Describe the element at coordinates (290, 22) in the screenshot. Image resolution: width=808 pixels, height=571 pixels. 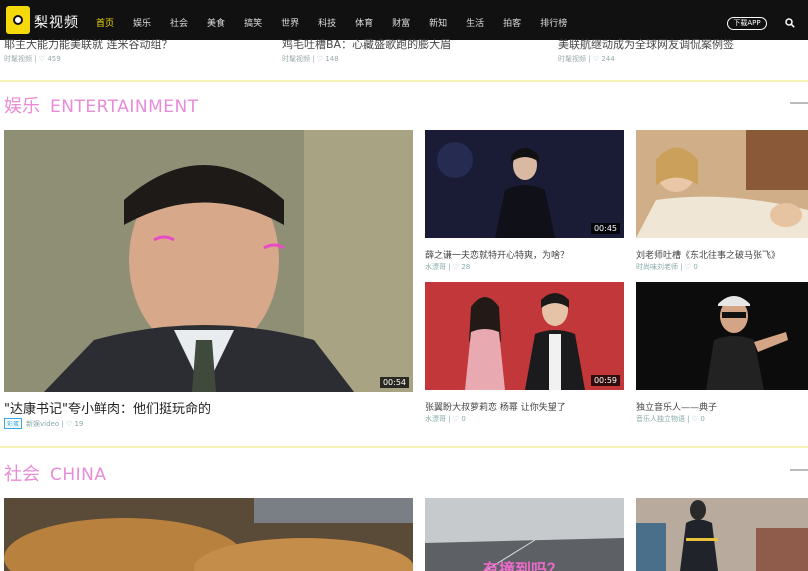
I see `nav-item: 世界` at that location.